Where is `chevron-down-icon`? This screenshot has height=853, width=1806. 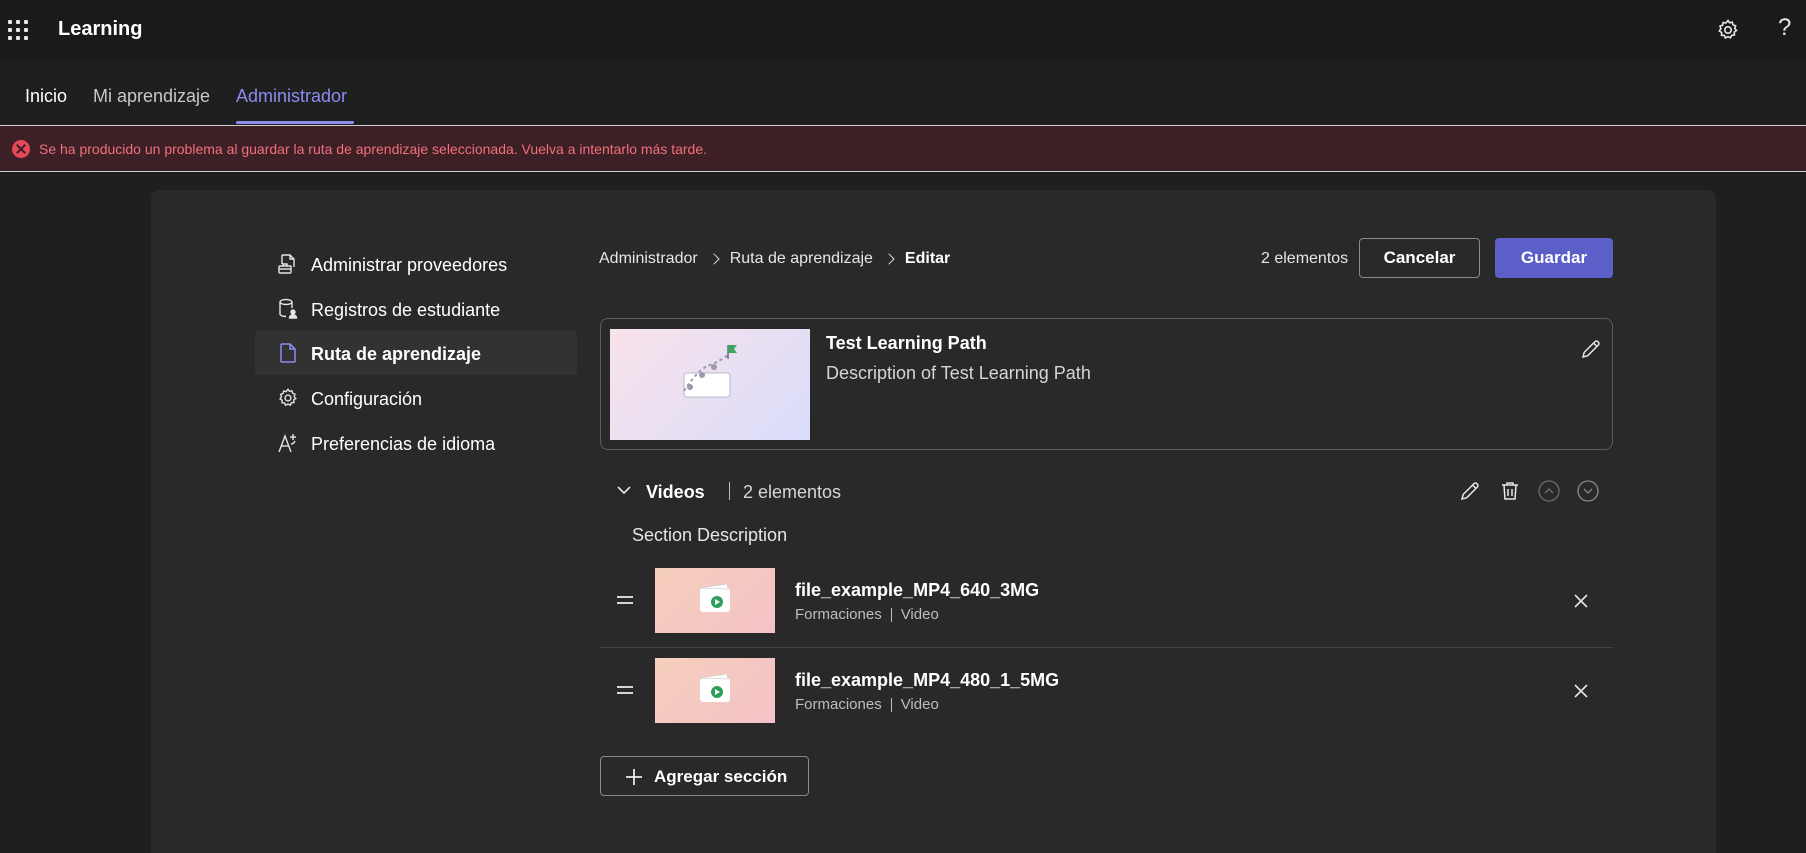
chevron-down-icon is located at coordinates (624, 490).